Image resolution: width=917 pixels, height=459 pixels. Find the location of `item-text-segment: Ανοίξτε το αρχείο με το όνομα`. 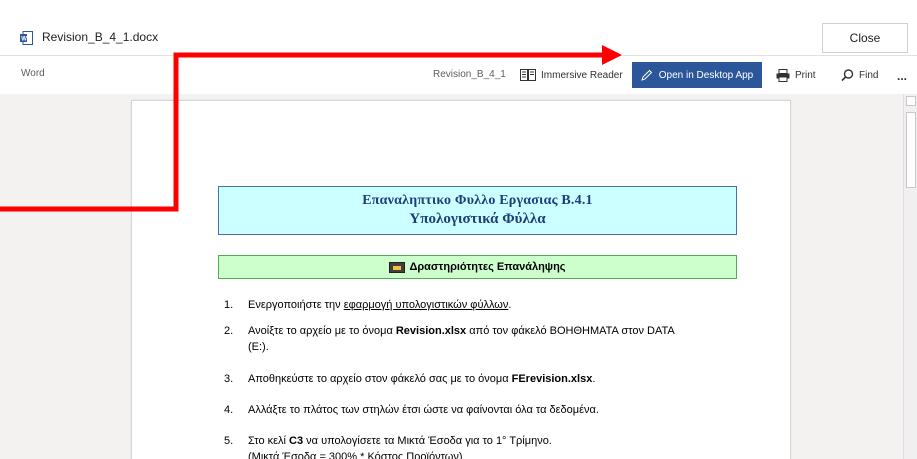

item-text-segment: Ανοίξτε το αρχείο με το όνομα is located at coordinates (322, 331).